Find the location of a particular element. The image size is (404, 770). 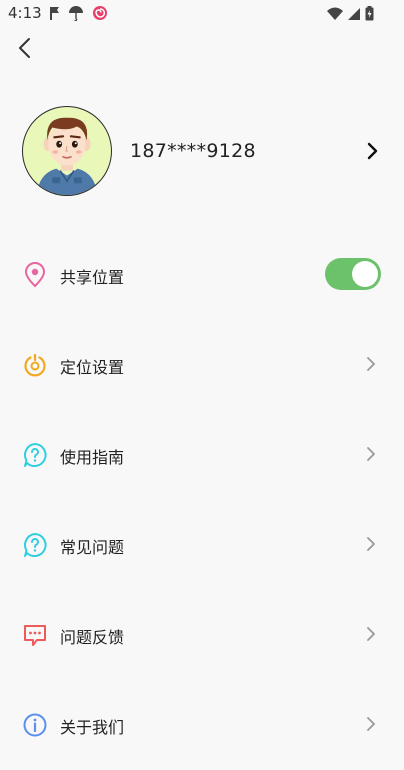

signal-icon is located at coordinates (354, 15).